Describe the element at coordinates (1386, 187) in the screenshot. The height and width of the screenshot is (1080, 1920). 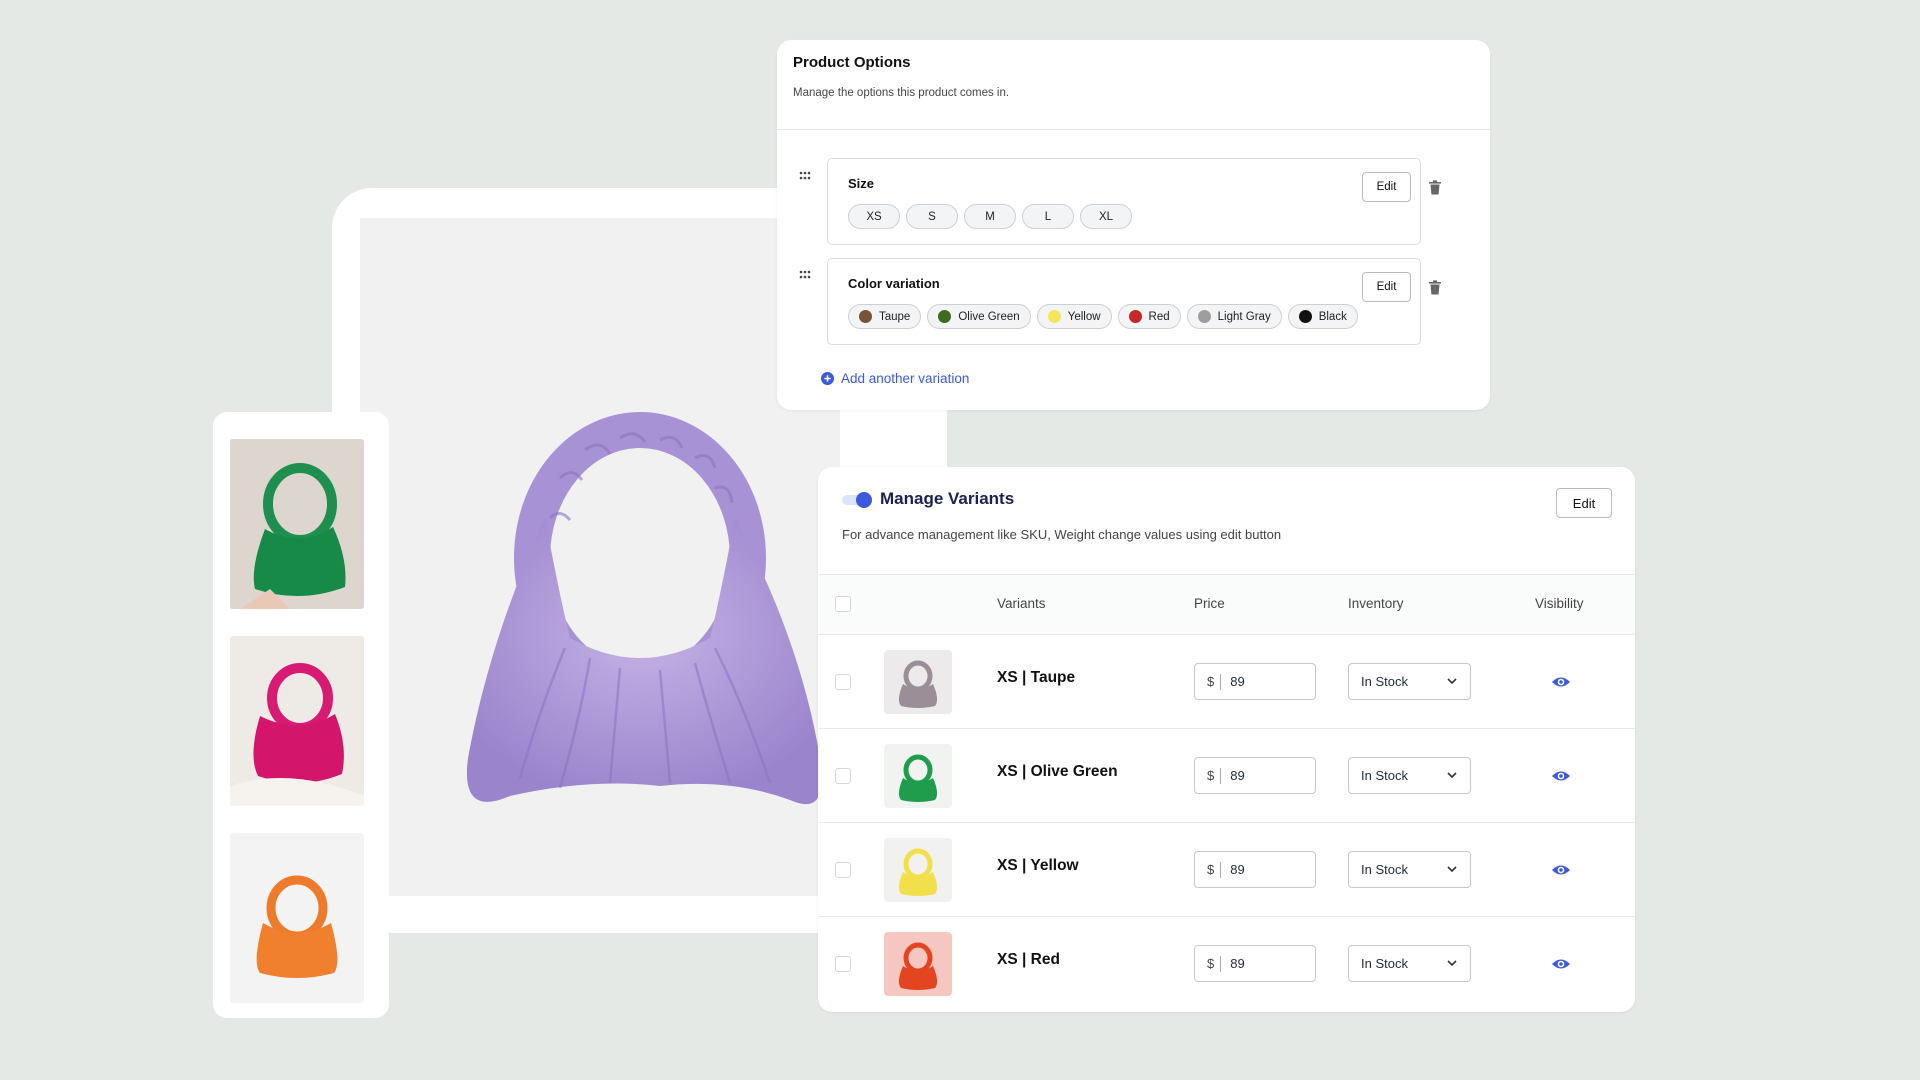
I see `edit-size-button: Edit` at that location.